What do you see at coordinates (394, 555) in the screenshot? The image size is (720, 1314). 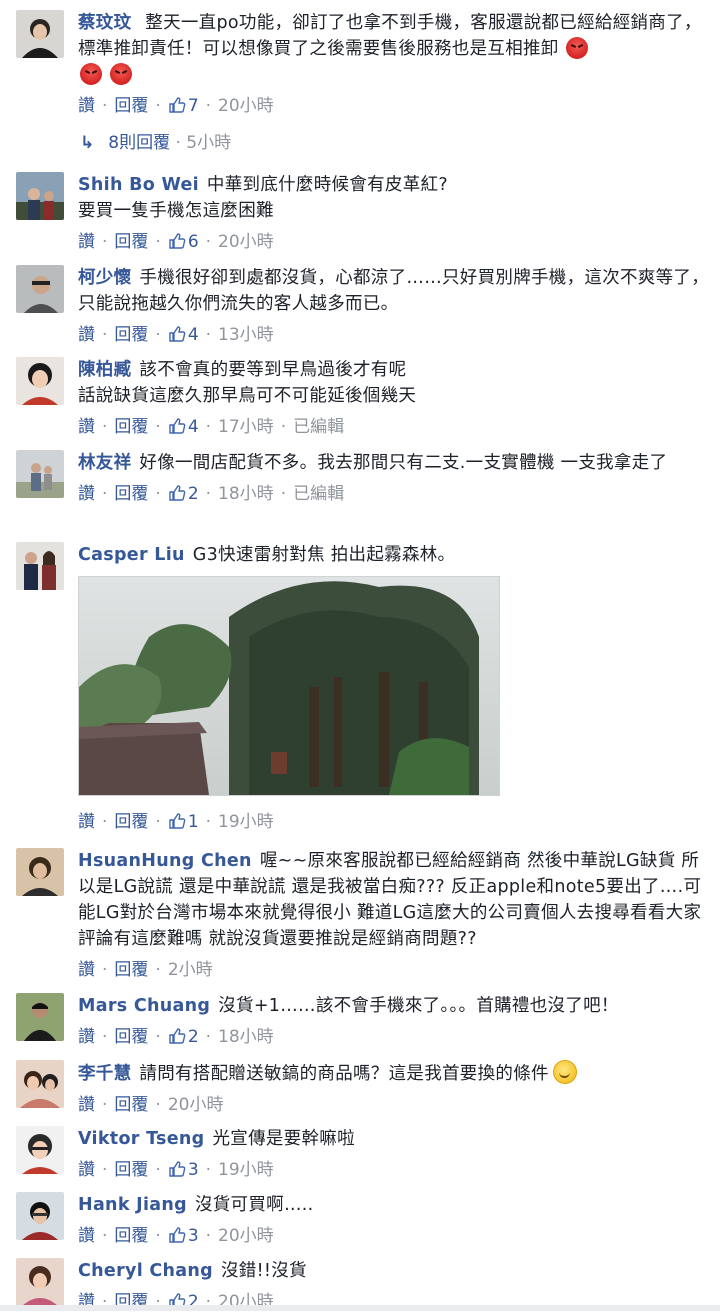 I see `comment-text: Casper Liu G3快速雷射對焦 拍出起霧森林。` at bounding box center [394, 555].